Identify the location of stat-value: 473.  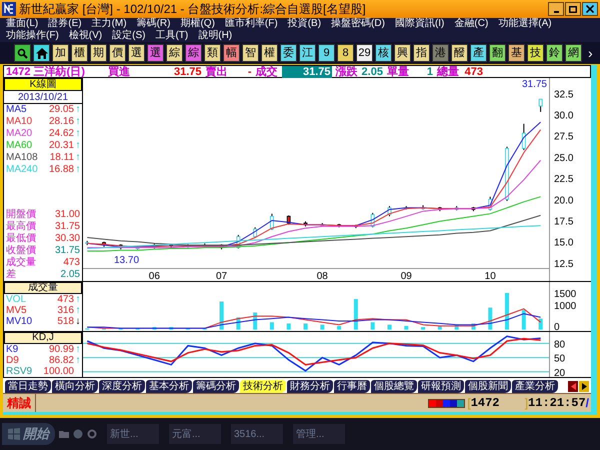
(71, 263).